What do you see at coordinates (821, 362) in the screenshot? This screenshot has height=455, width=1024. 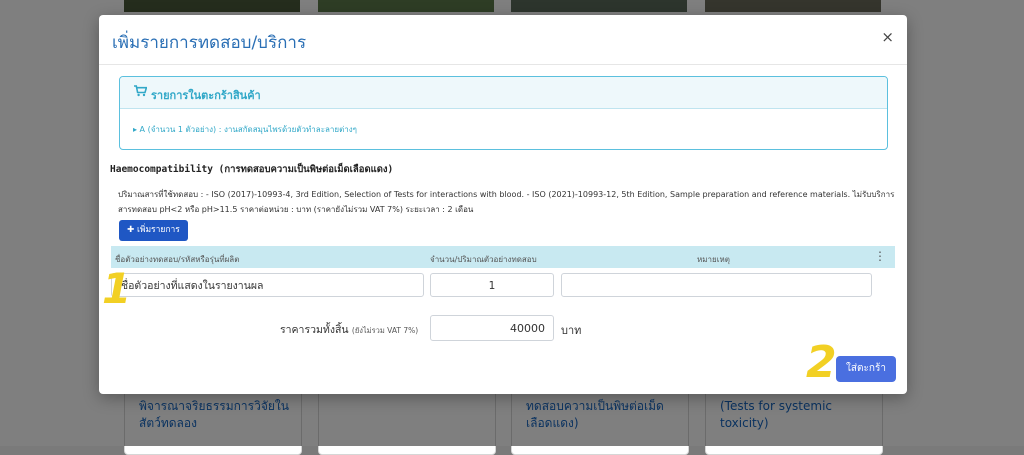 I see `annotation-marker-2: 2` at bounding box center [821, 362].